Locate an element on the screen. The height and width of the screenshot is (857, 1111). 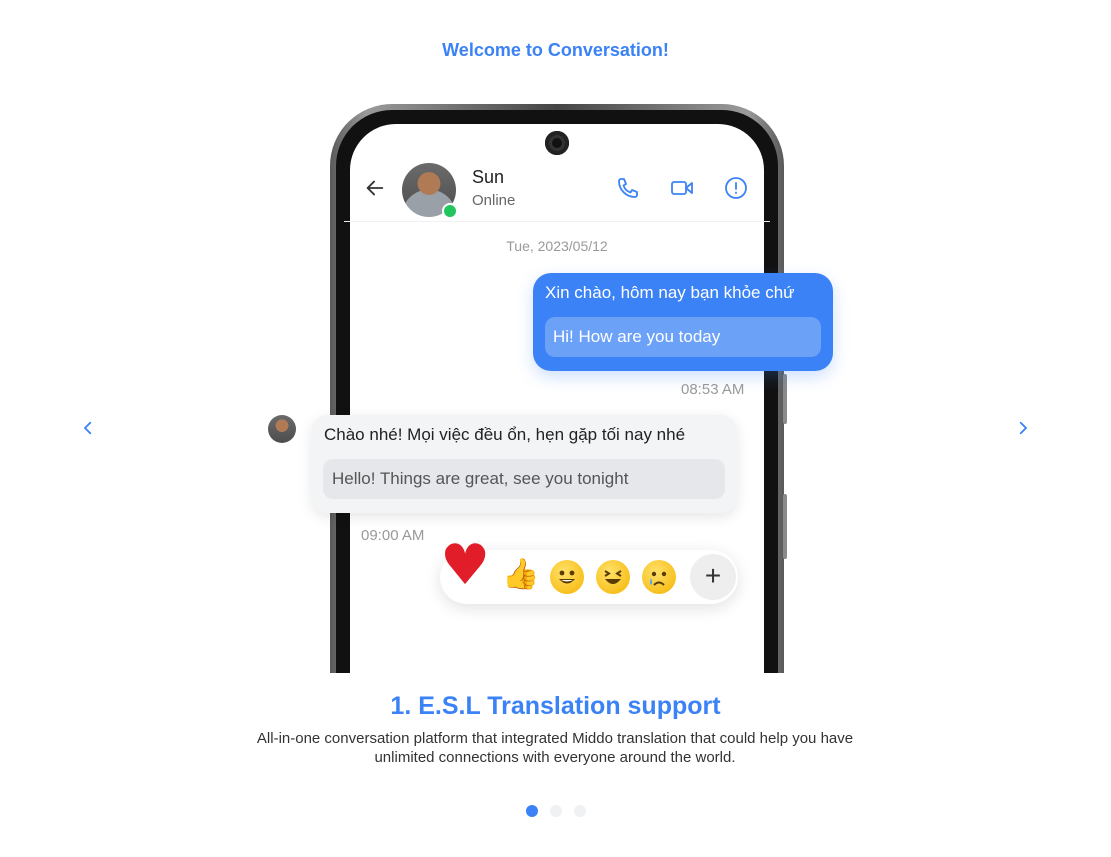
video-call-icon is located at coordinates (682, 188).